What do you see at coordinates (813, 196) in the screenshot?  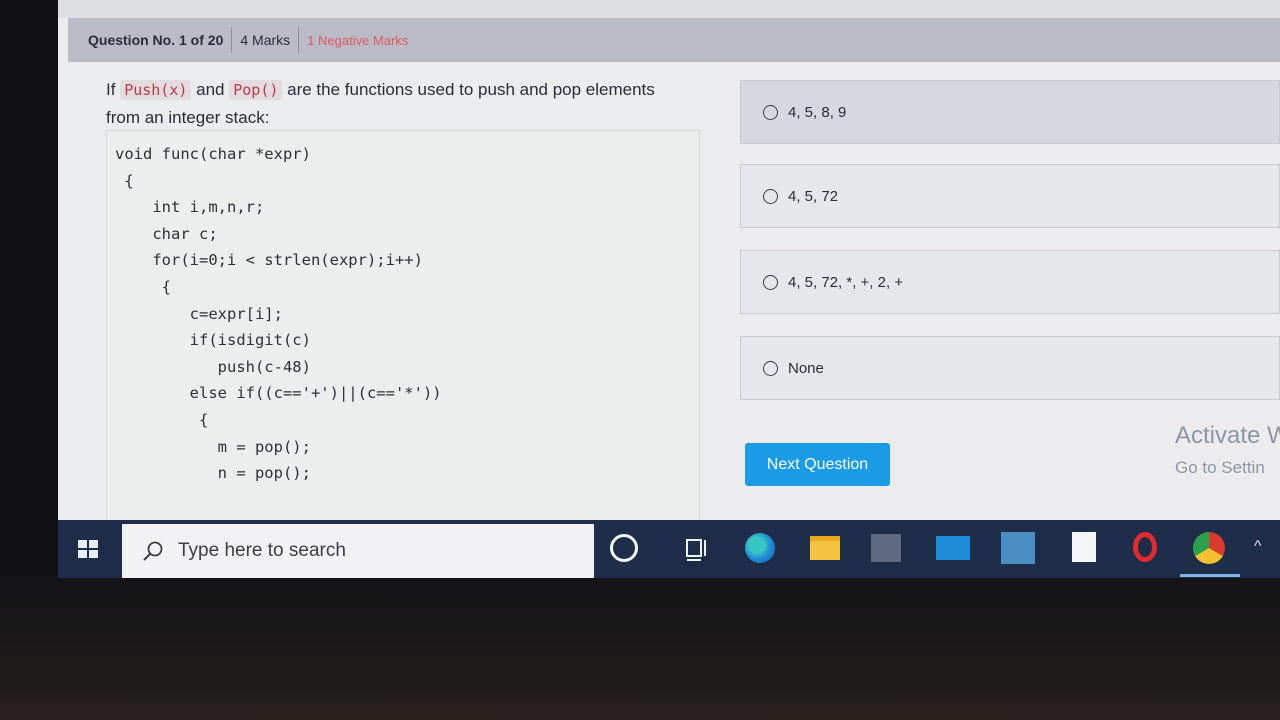 I see `option-label: 4, 5, 72` at bounding box center [813, 196].